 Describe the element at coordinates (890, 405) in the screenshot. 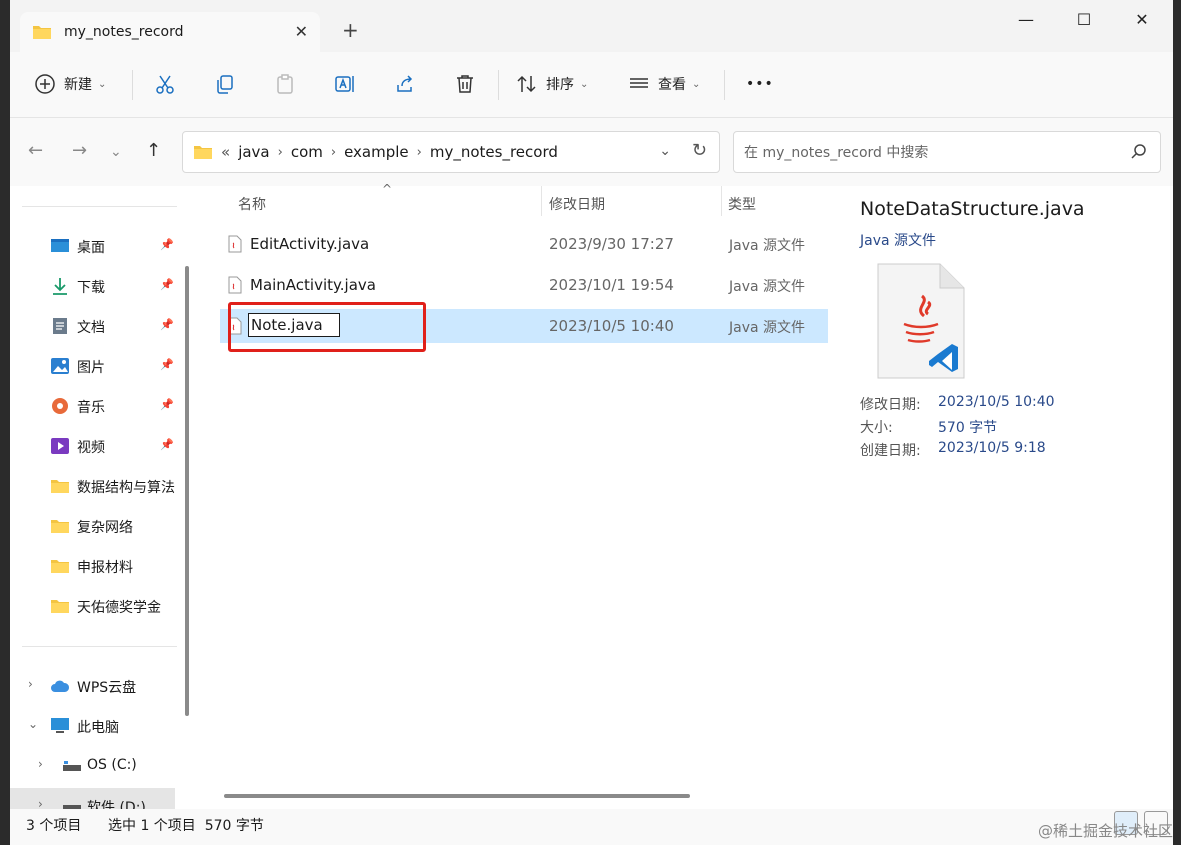

I see `modified-label: 修改日期:` at that location.